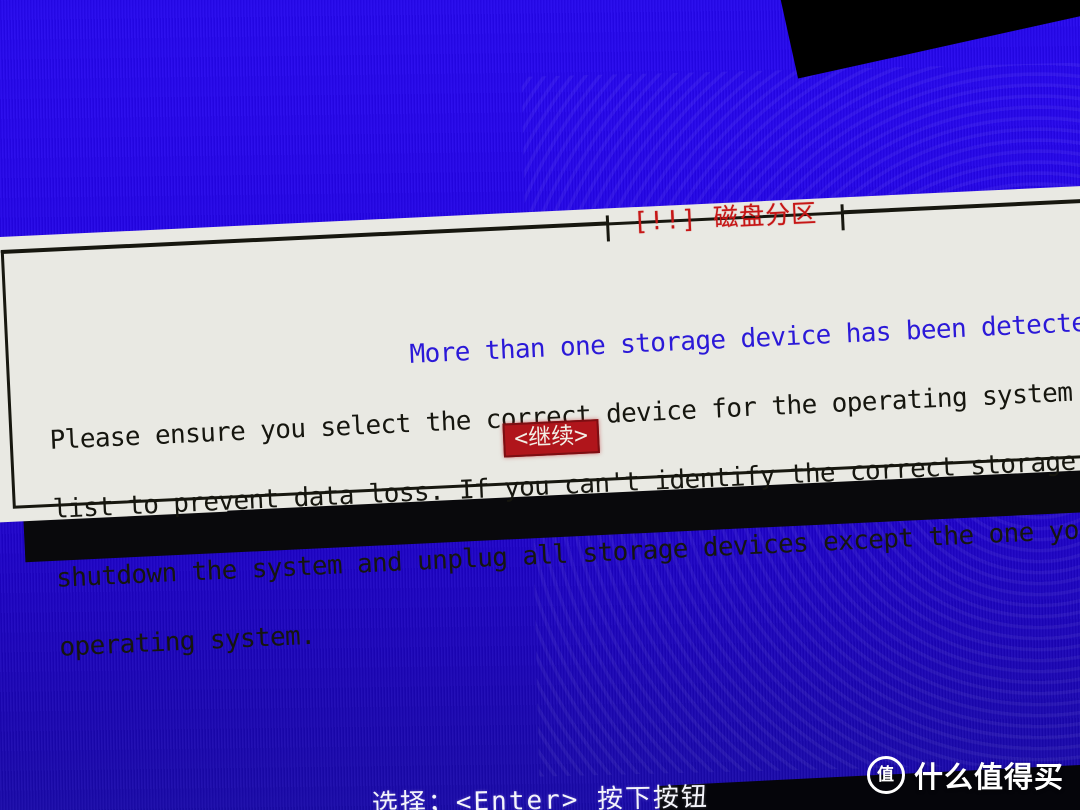  What do you see at coordinates (551, 438) in the screenshot?
I see `continue-button: <继续>` at bounding box center [551, 438].